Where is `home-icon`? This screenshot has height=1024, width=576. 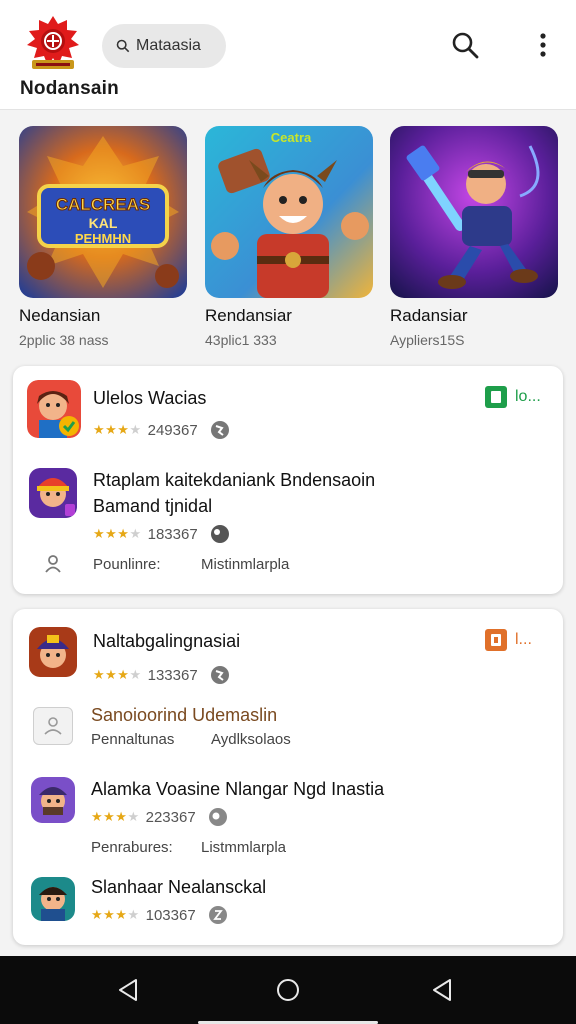 home-icon is located at coordinates (288, 990).